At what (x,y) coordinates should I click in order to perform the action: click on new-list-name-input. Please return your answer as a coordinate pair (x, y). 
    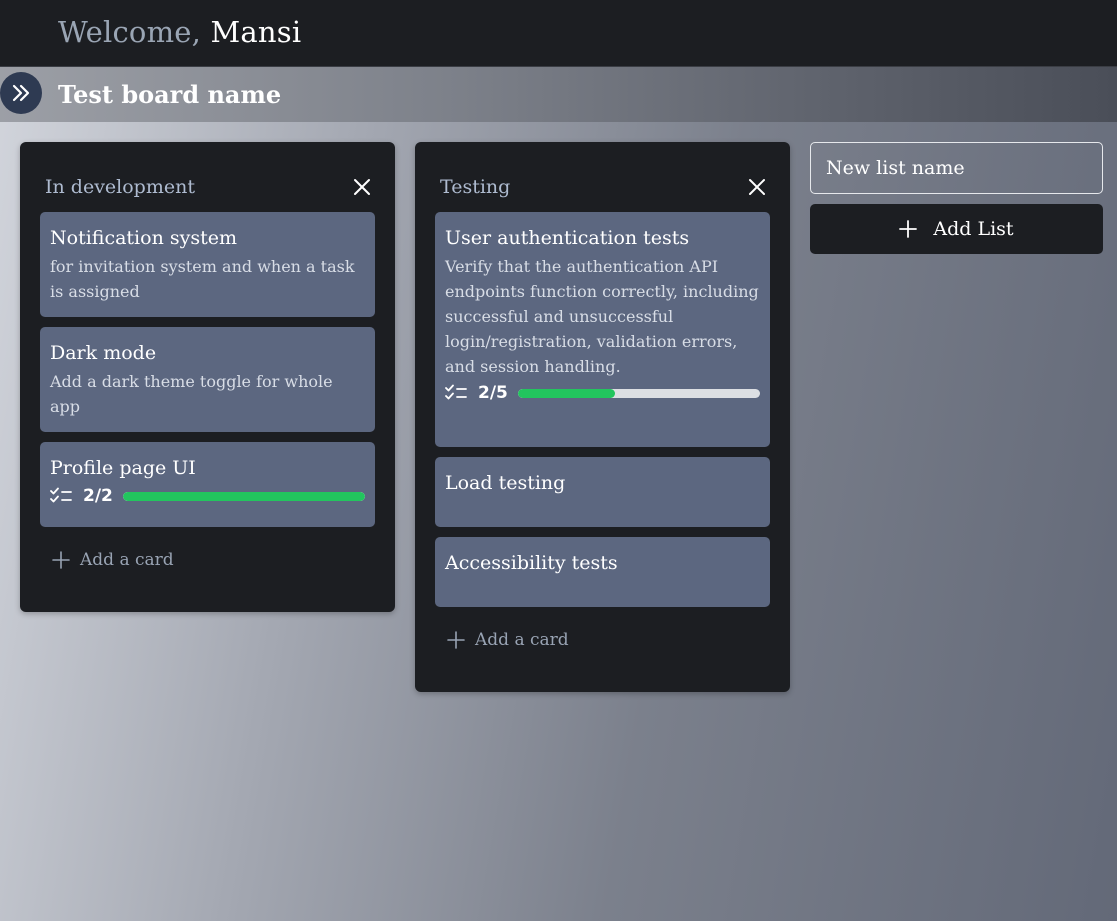
    Looking at the image, I should click on (956, 168).